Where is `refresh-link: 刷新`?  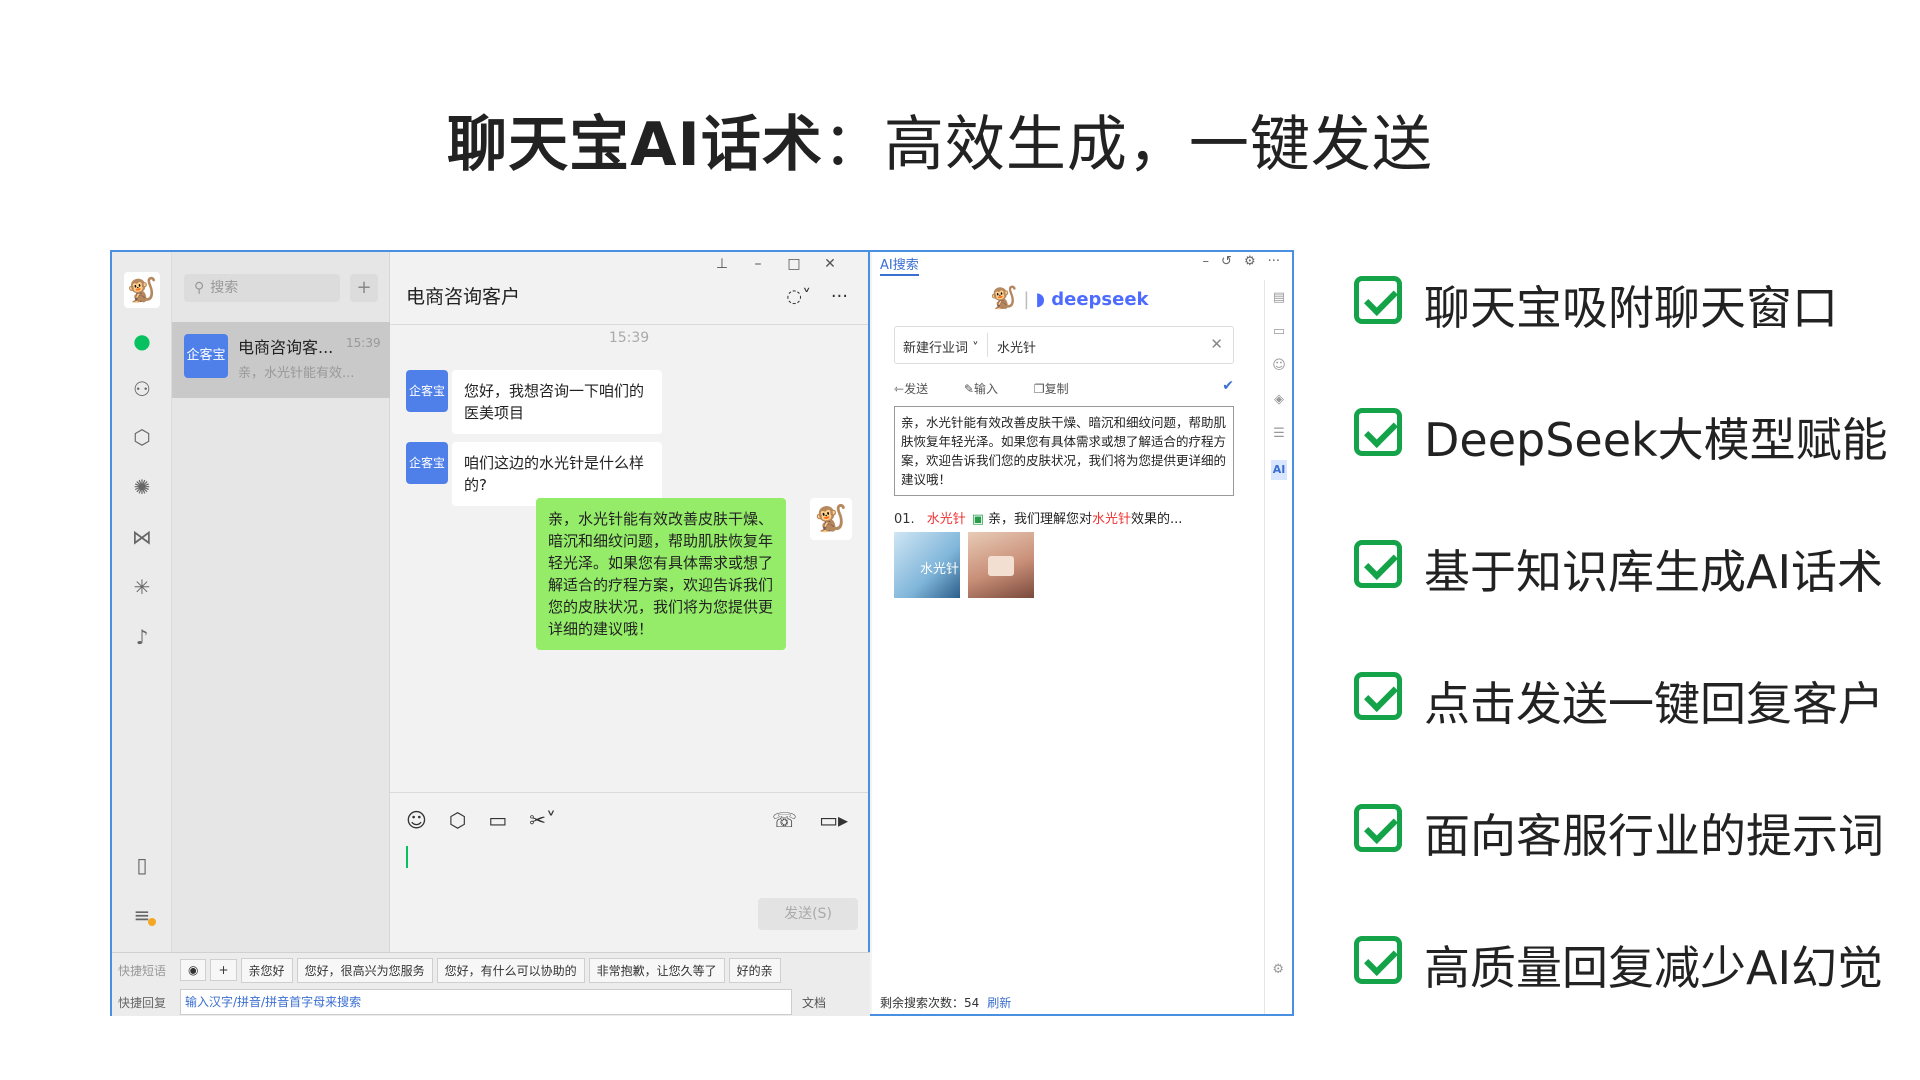 refresh-link: 刷新 is located at coordinates (999, 1003).